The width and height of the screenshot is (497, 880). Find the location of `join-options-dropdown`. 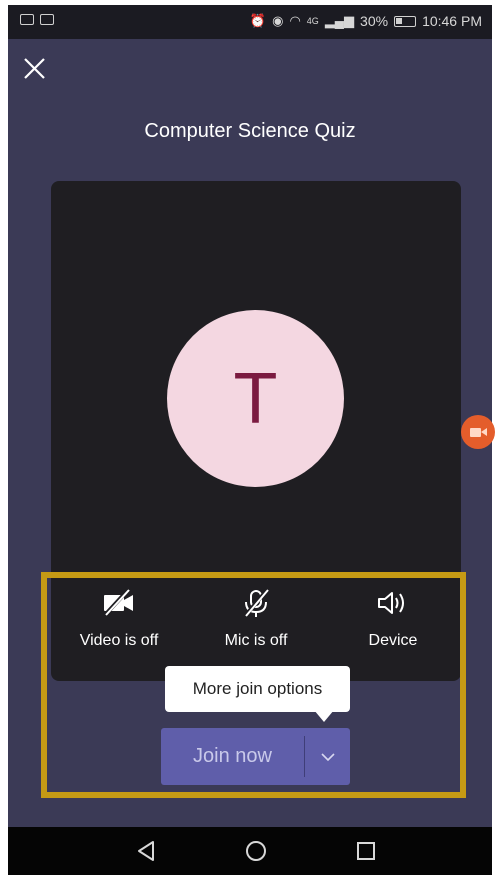

join-options-dropdown is located at coordinates (327, 756).